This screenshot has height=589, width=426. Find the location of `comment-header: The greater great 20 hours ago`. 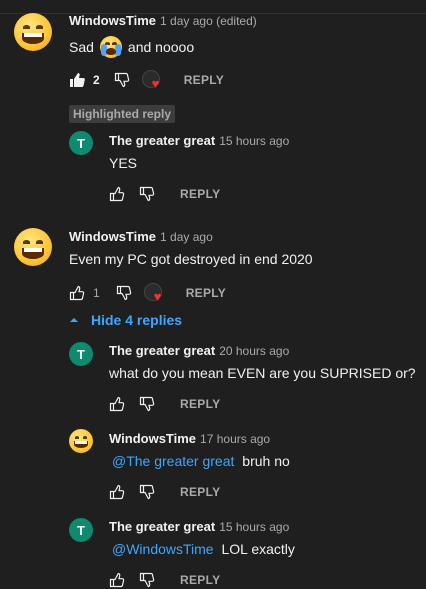

comment-header: The greater great 20 hours ago is located at coordinates (199, 351).